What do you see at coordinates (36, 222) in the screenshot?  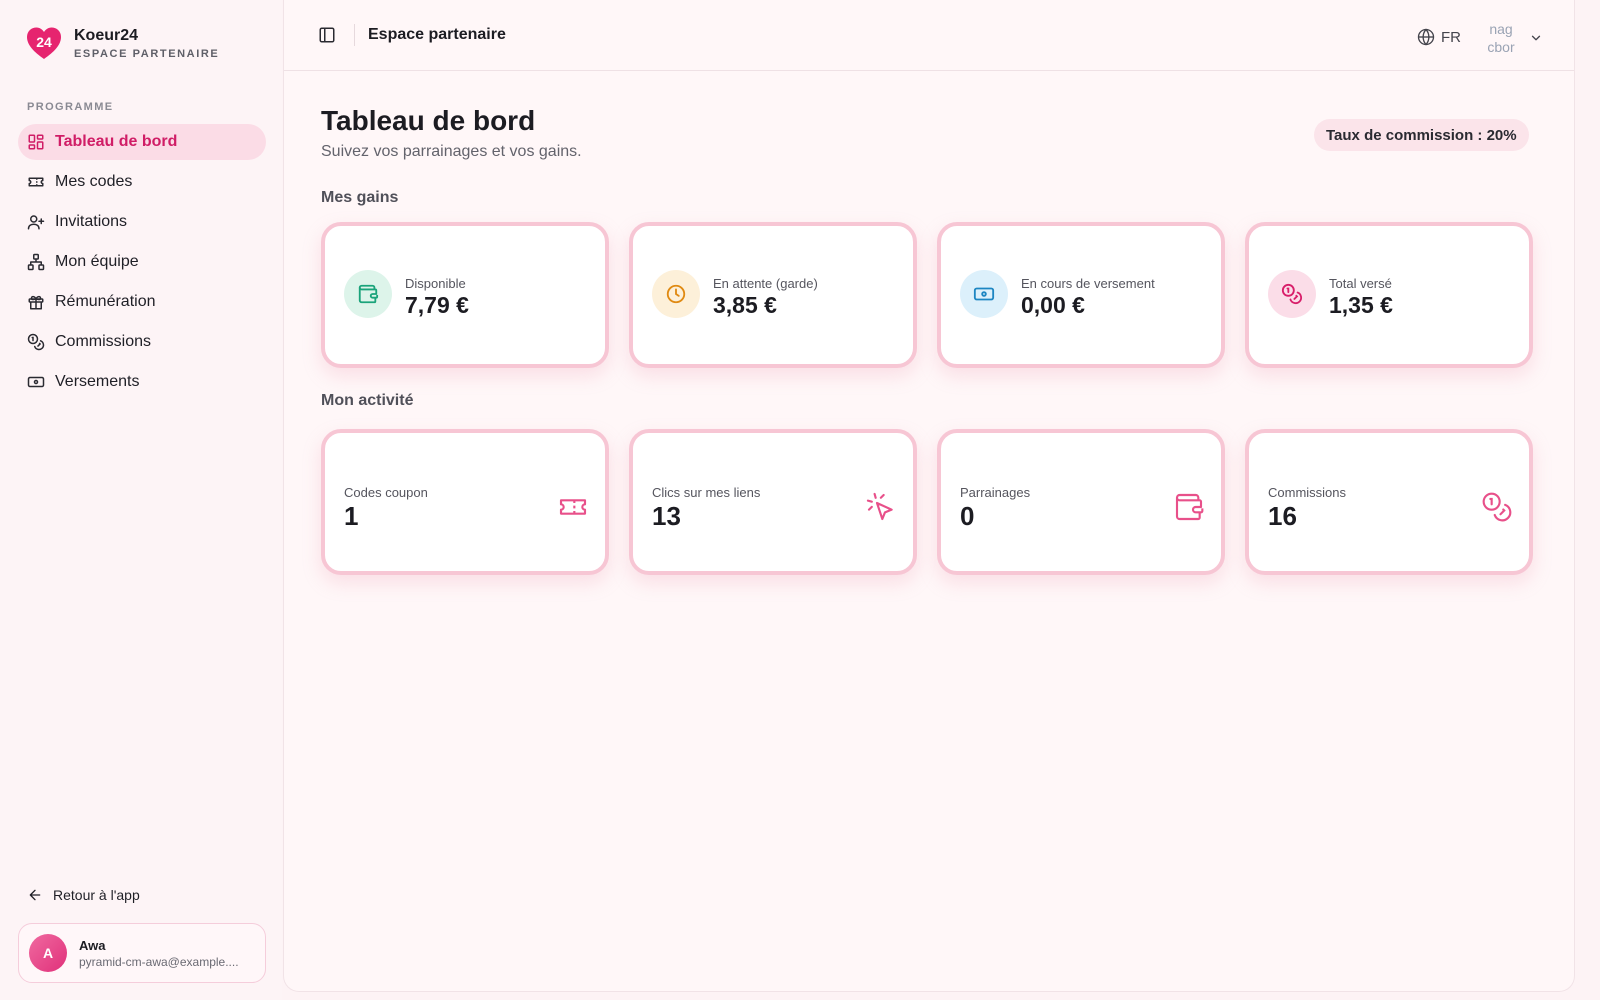 I see `user-plus-icon` at bounding box center [36, 222].